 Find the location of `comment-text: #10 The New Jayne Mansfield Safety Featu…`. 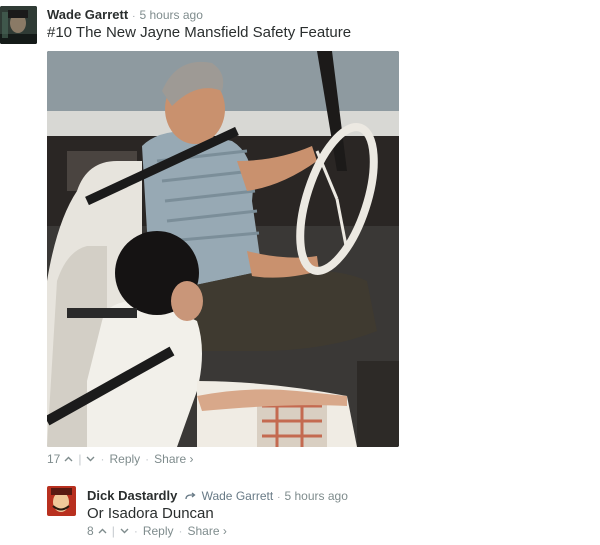

comment-text: #10 The New Jayne Mansfield Safety Featu… is located at coordinates (199, 32).